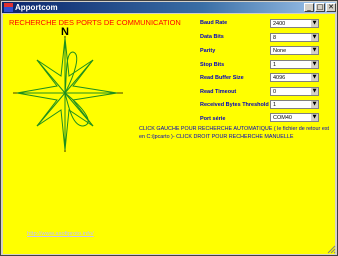 This screenshot has height=256, width=338. I want to click on baud-rate-value: 2400, so click(279, 24).